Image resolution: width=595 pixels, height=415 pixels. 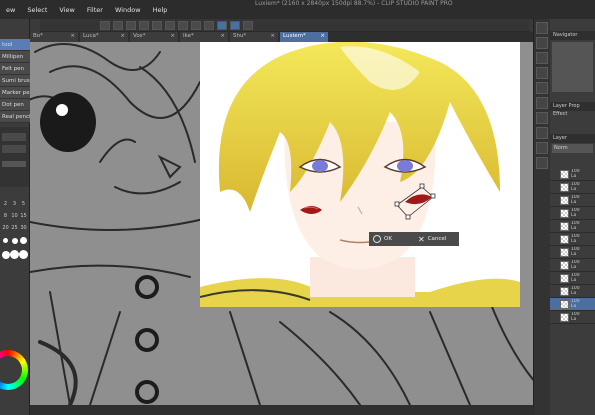 I want to click on copy-icon, so click(x=542, y=103).